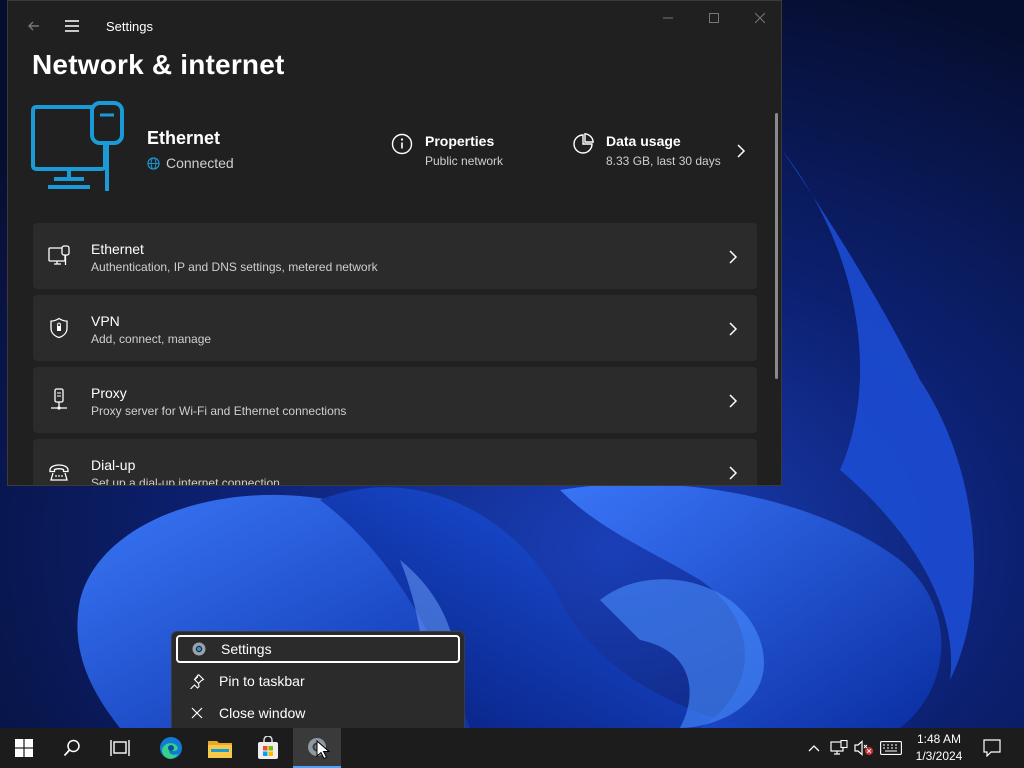 This screenshot has height=768, width=1024. Describe the element at coordinates (447, 150) in the screenshot. I see `properties-link: Properties Public network` at that location.